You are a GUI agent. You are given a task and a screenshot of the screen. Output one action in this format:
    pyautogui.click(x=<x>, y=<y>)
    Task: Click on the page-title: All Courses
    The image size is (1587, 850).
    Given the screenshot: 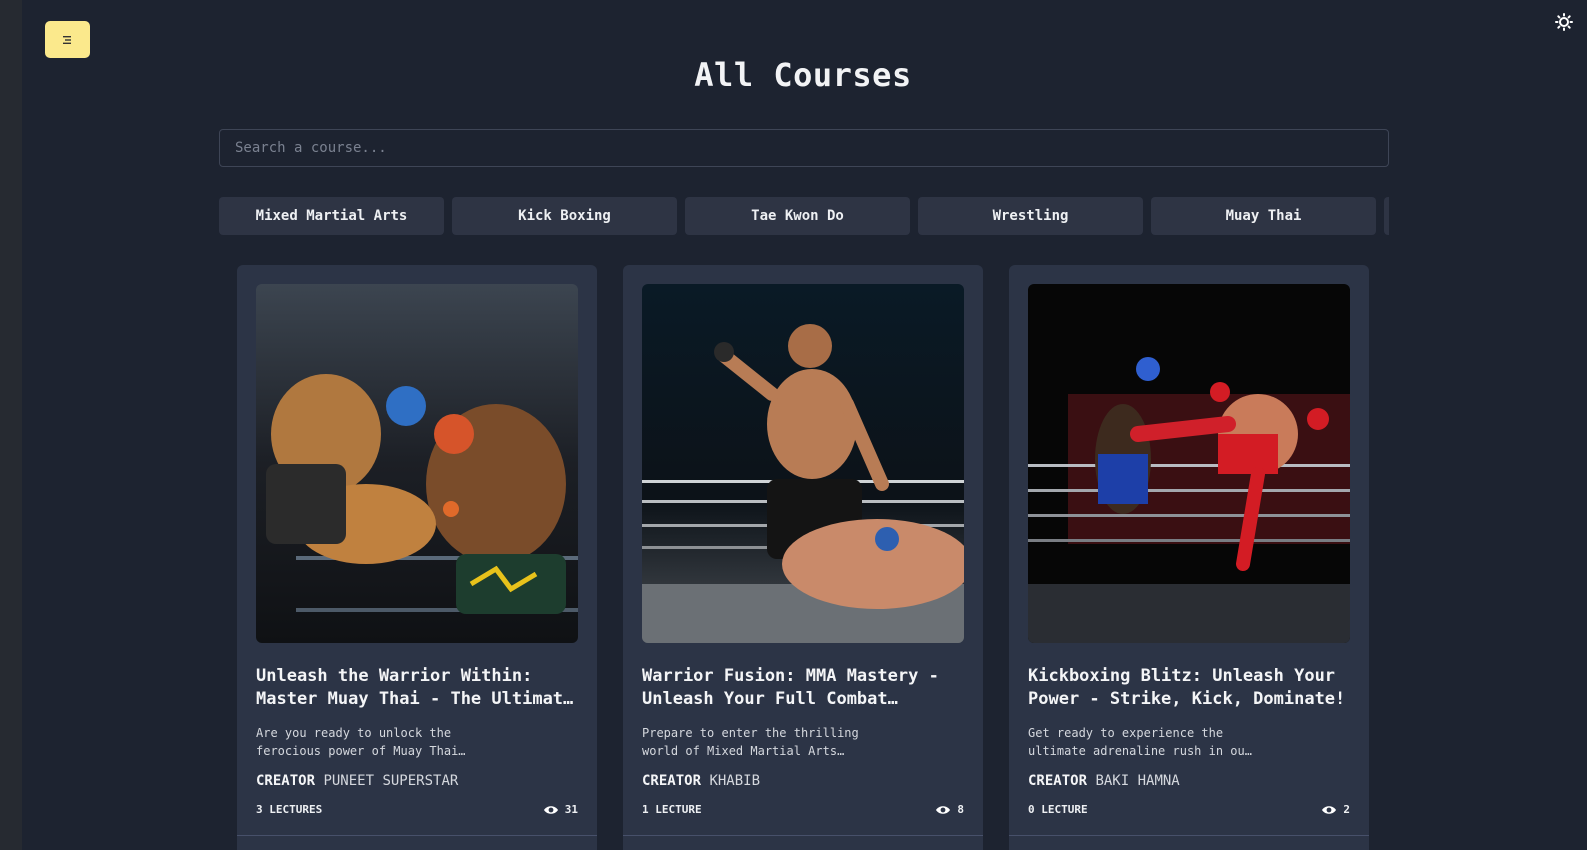 What is the action you would take?
    pyautogui.click(x=803, y=75)
    